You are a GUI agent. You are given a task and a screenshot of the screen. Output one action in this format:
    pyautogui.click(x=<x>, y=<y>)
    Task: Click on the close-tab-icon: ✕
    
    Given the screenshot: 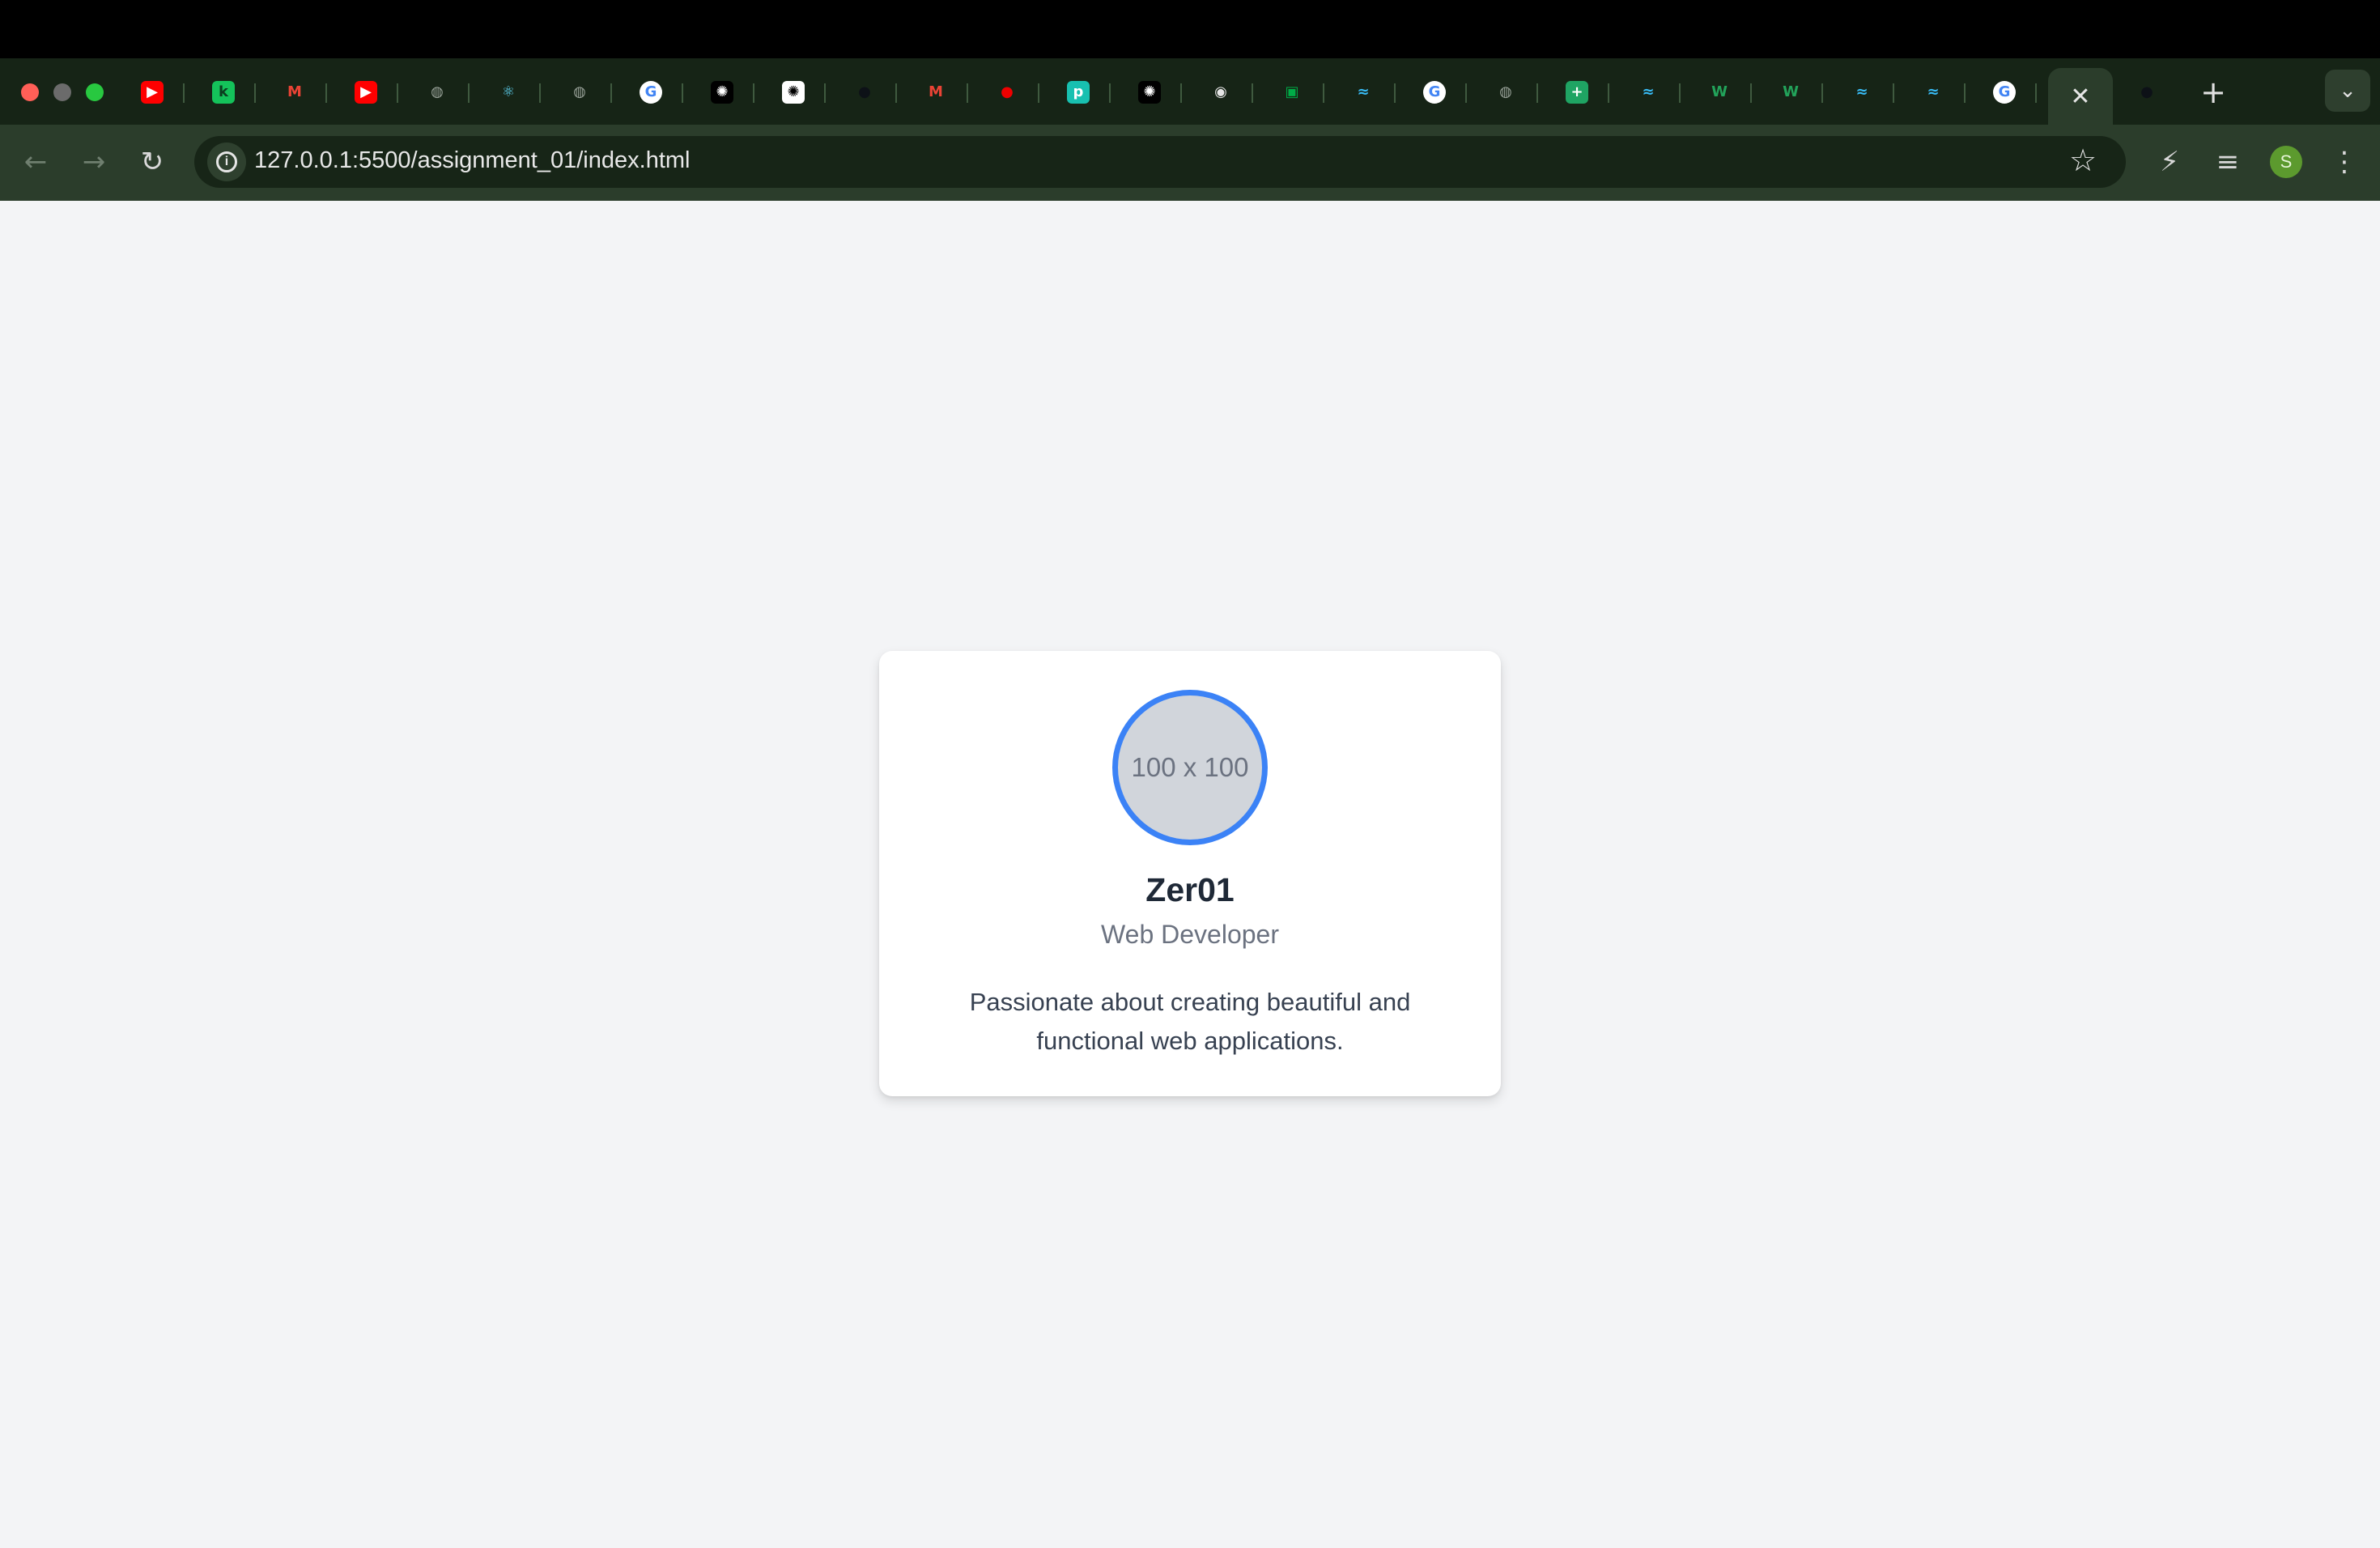 What is the action you would take?
    pyautogui.click(x=2080, y=97)
    